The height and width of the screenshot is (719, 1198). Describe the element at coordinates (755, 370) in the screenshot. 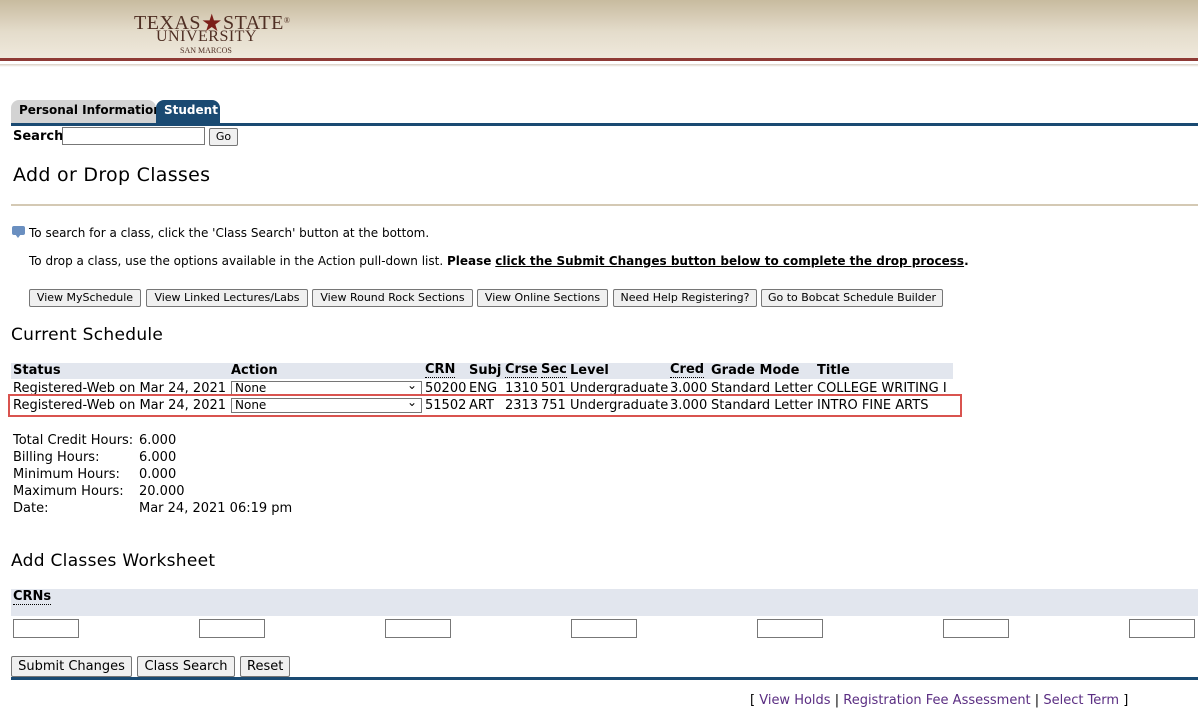

I see `col-grade-mode: Grade Mode` at that location.